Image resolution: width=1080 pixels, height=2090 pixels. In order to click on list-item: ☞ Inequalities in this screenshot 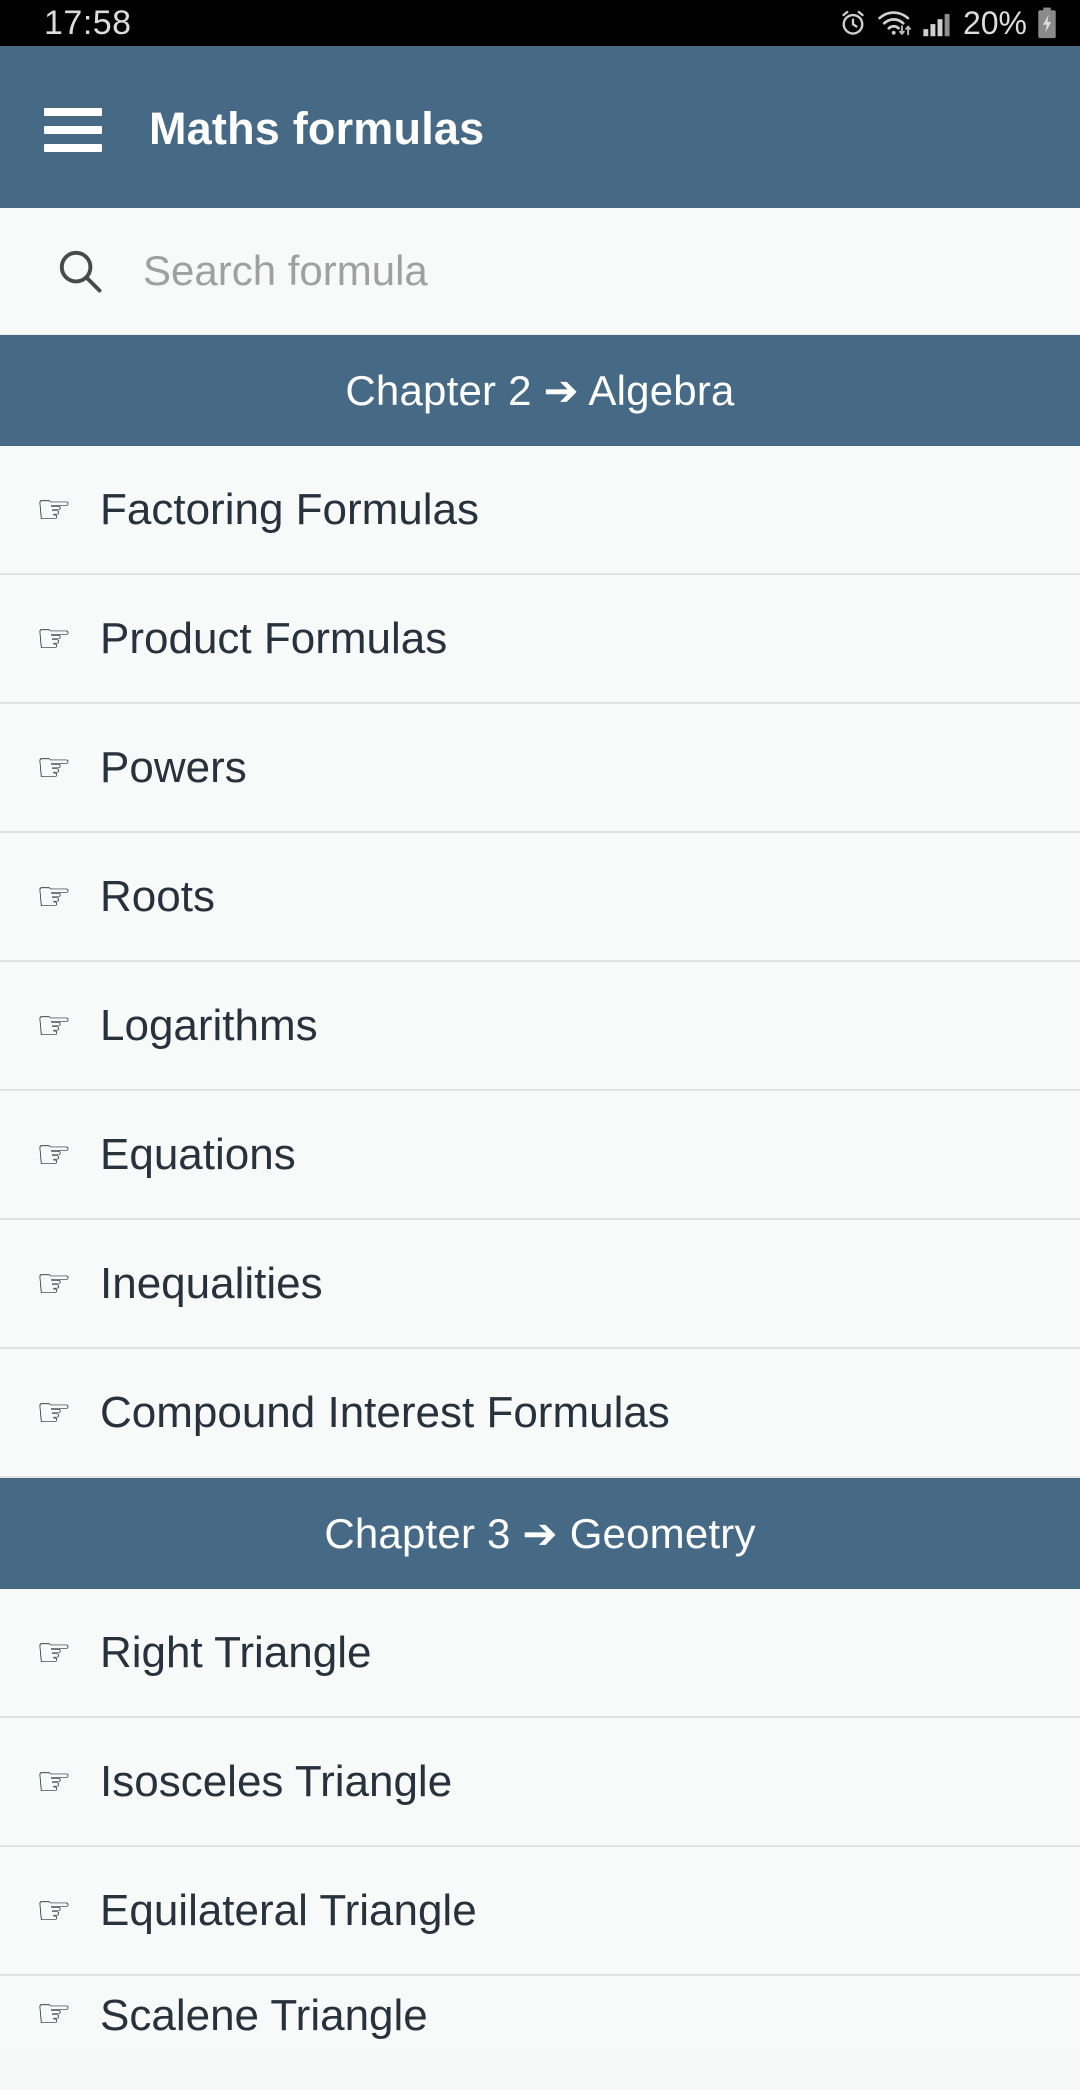, I will do `click(540, 1284)`.